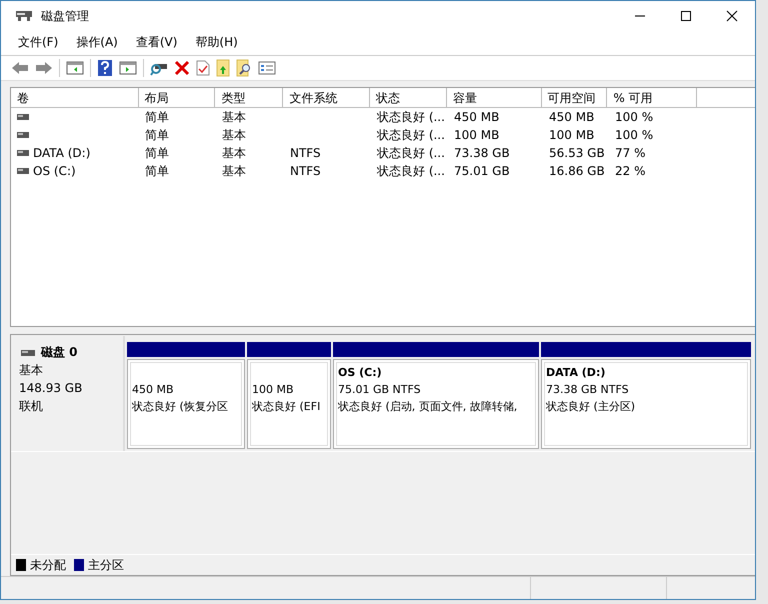  What do you see at coordinates (686, 16) in the screenshot?
I see `maximize-icon` at bounding box center [686, 16].